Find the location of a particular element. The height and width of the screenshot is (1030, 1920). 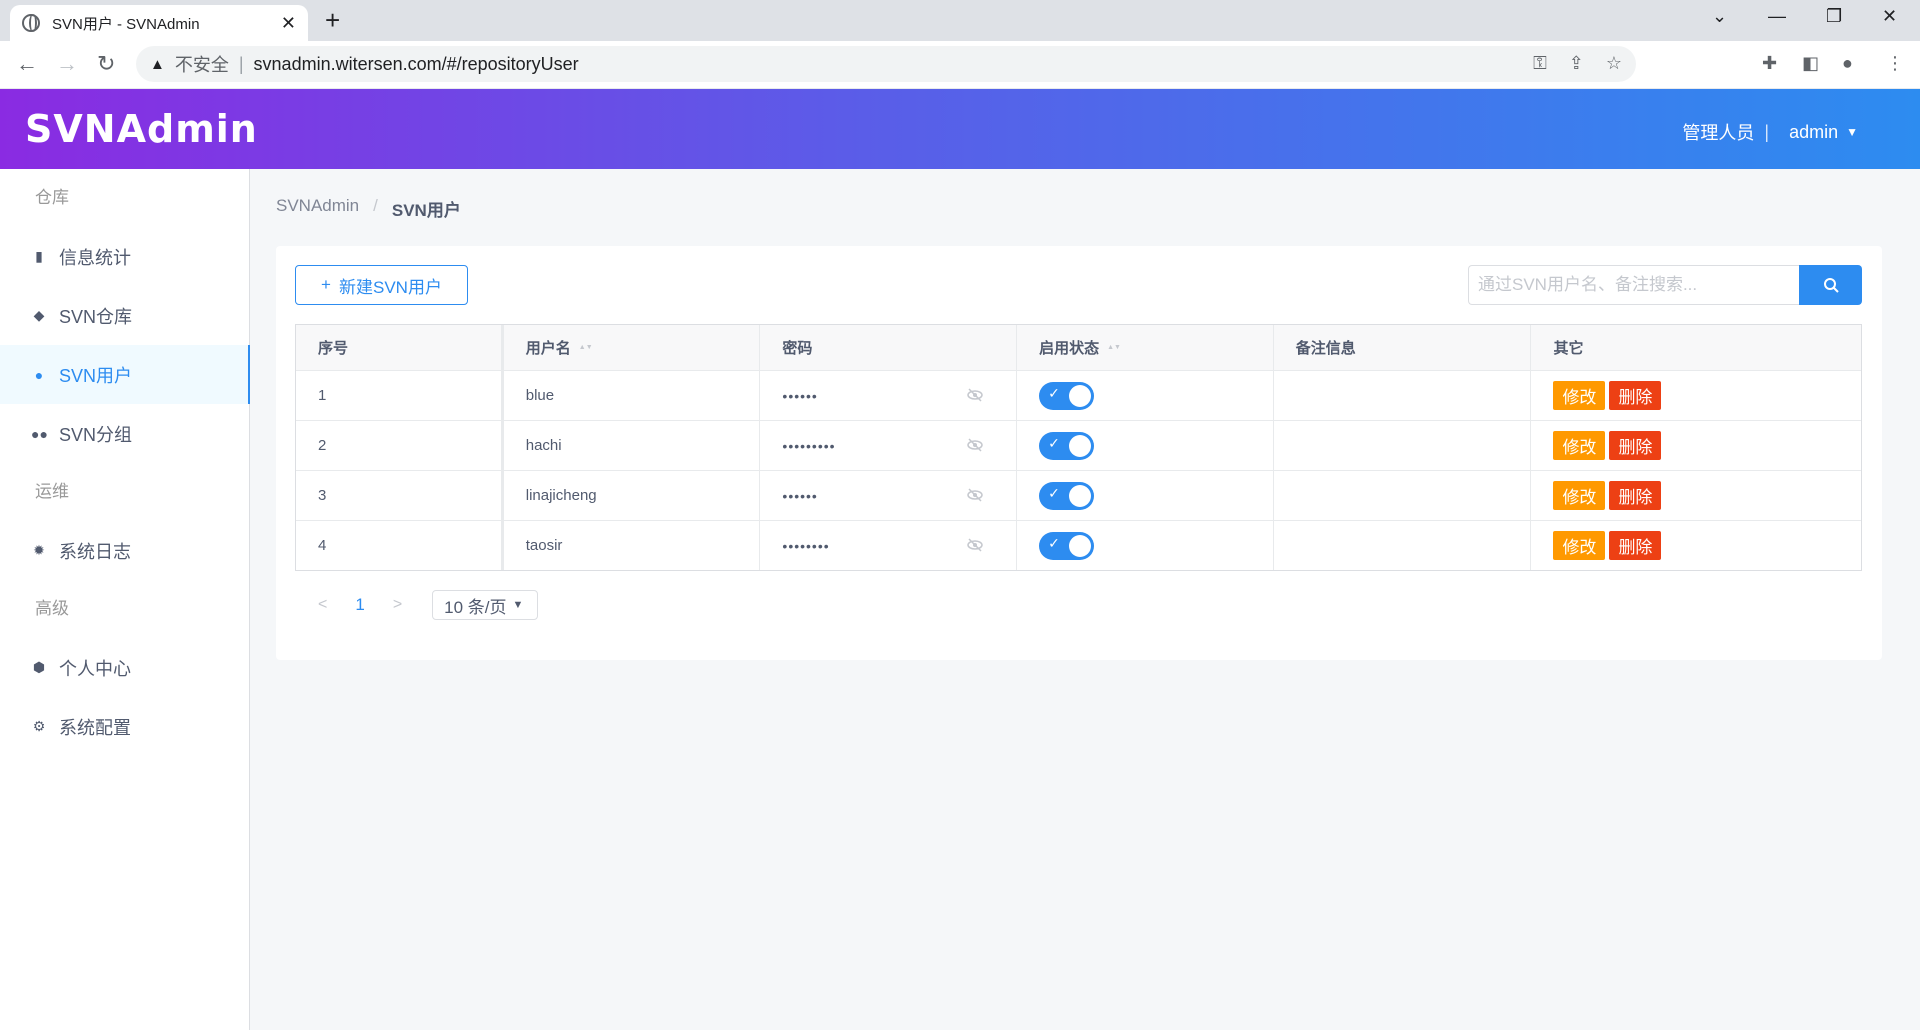

sidebar-item-label: 信息统计 is located at coordinates (95, 257).